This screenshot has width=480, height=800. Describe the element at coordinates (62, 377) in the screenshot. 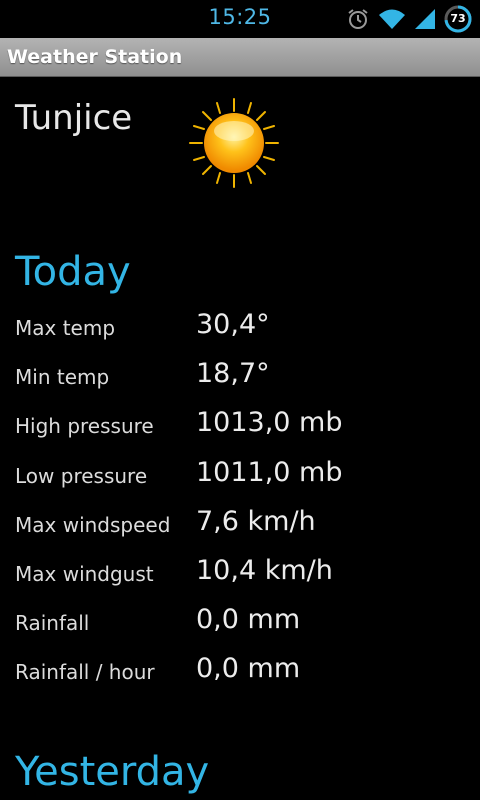

I see `stat-label: Min temp` at that location.